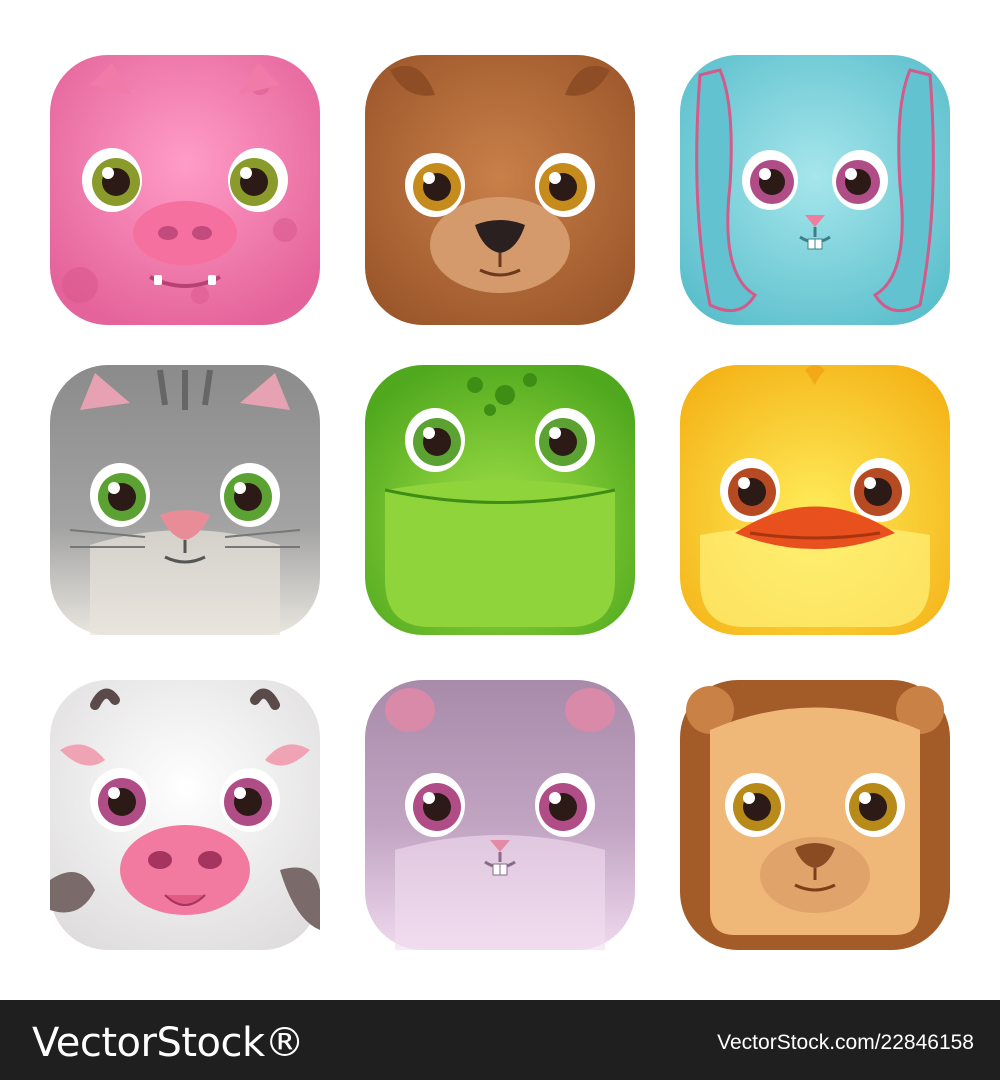  What do you see at coordinates (500, 1040) in the screenshot?
I see `watermark-bar: VectorStock® VectorStock.com/22846158` at bounding box center [500, 1040].